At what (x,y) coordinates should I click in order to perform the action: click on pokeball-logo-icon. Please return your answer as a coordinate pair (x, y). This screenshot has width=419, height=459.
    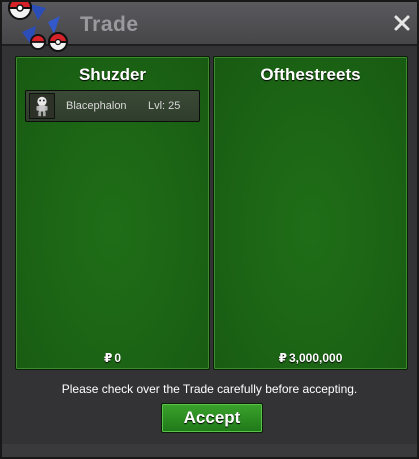
    Looking at the image, I should click on (38, 27).